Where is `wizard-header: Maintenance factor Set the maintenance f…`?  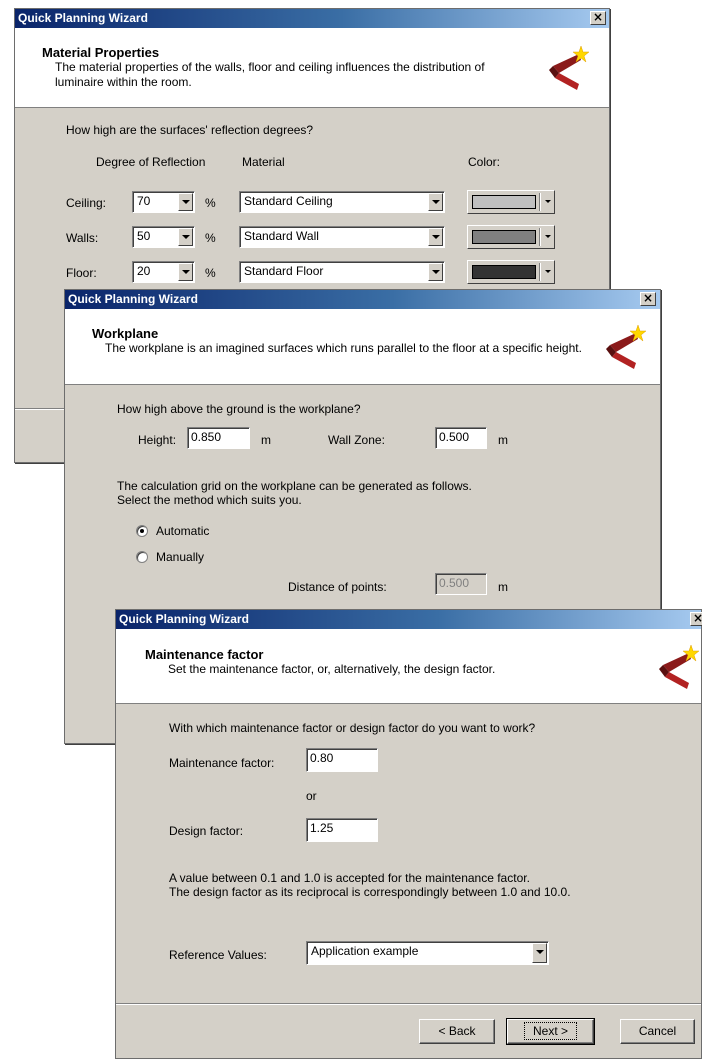
wizard-header: Maintenance factor Set the maintenance f… is located at coordinates (408, 666).